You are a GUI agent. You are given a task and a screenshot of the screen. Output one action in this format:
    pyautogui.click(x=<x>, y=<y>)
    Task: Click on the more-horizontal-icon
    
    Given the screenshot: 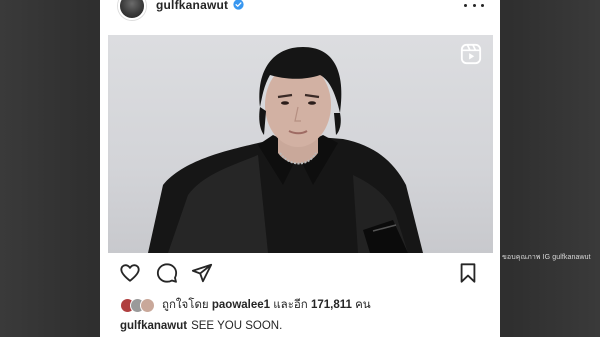 What is the action you would take?
    pyautogui.click(x=465, y=5)
    